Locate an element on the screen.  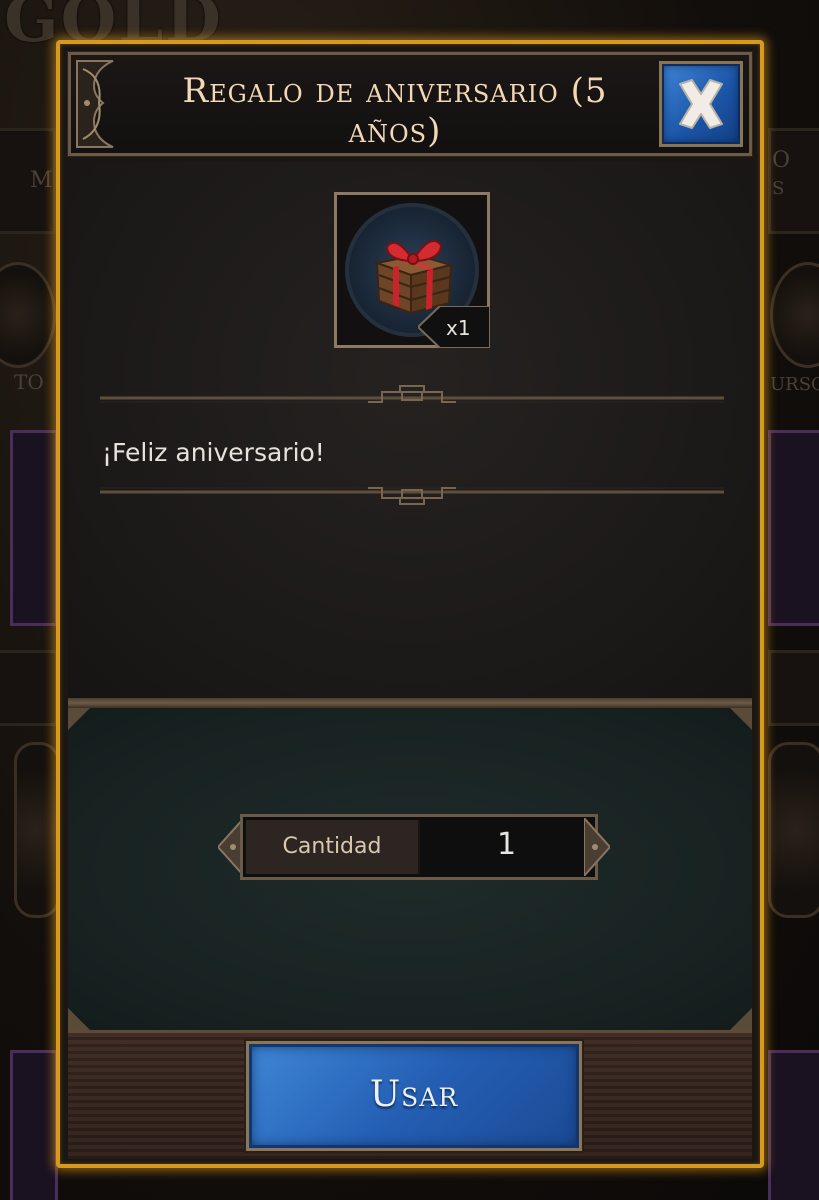
corner-ornament-icon is located at coordinates (95, 104).